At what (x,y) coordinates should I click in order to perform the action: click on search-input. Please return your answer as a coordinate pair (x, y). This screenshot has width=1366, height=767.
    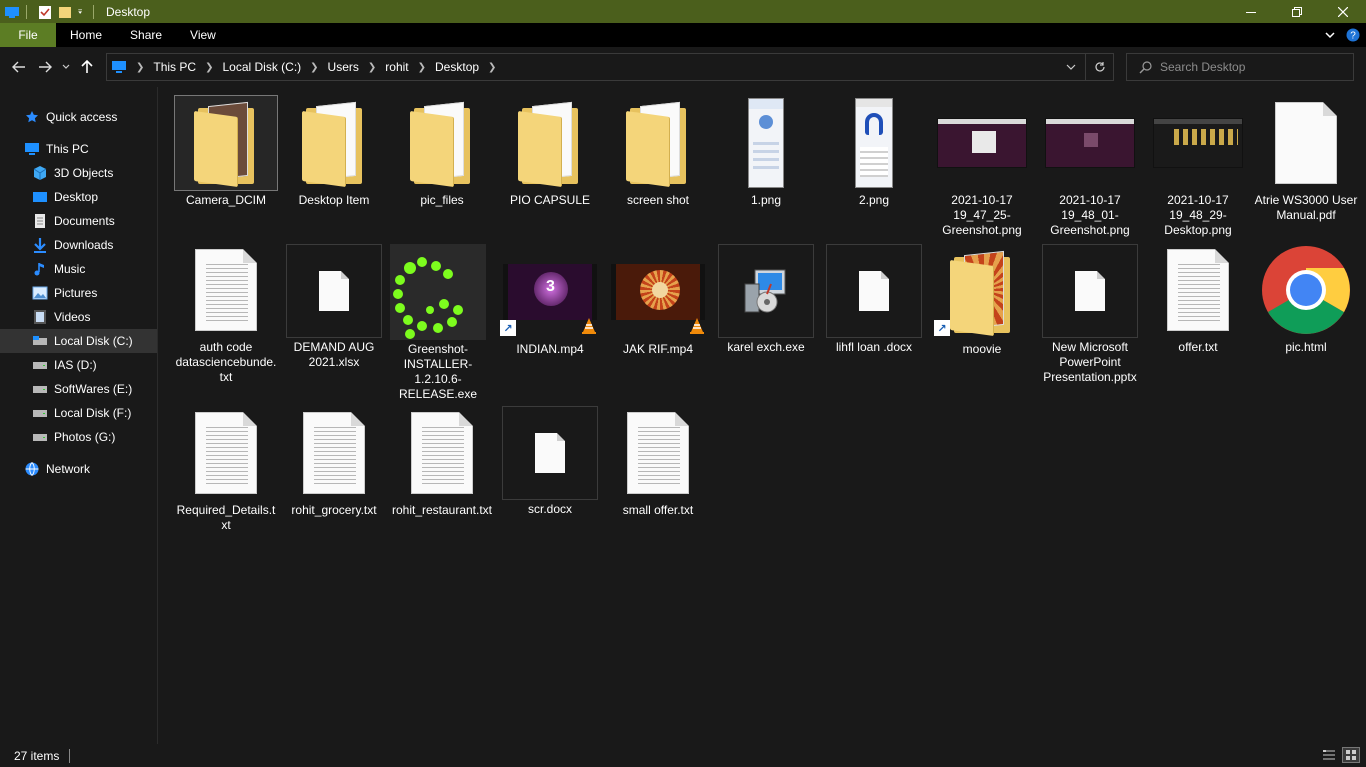
    Looking at the image, I should click on (1250, 67).